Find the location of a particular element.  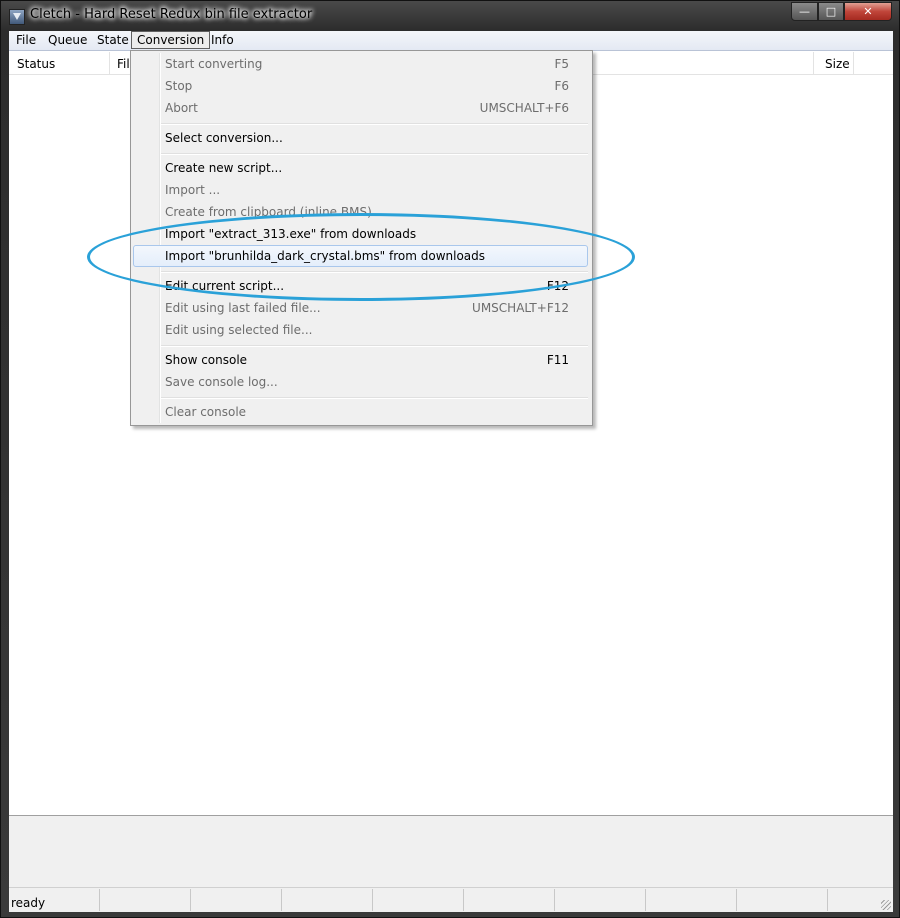

close-icon: ✕ is located at coordinates (868, 11).